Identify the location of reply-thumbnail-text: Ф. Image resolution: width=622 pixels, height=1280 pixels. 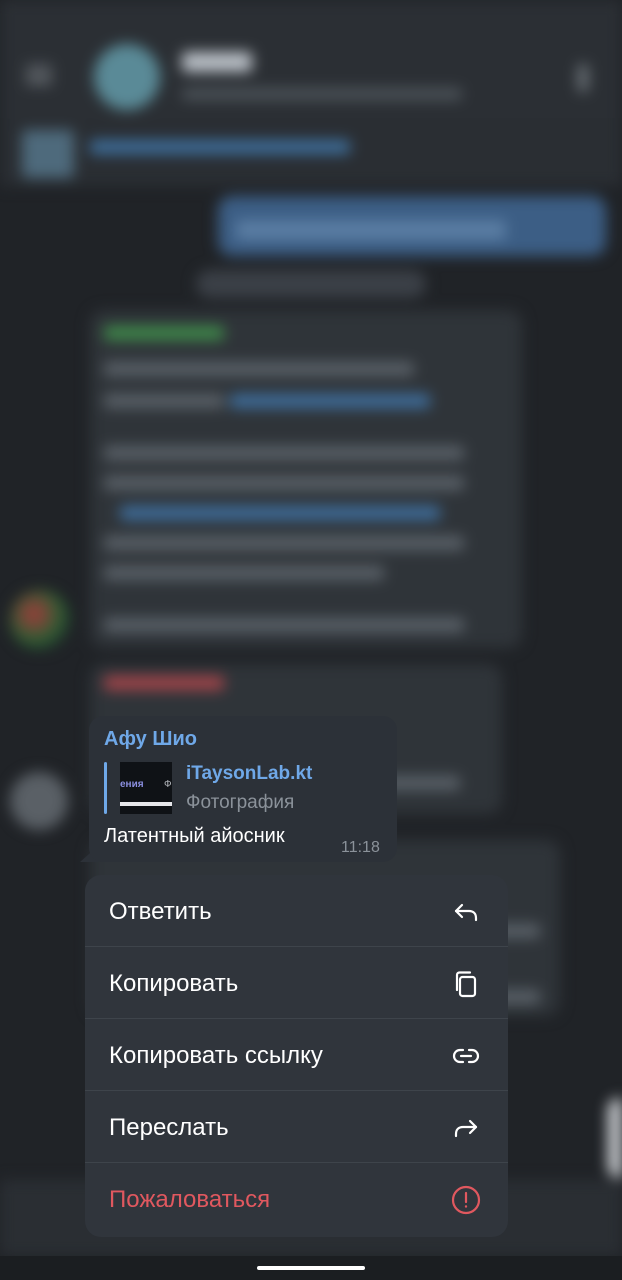
(168, 784).